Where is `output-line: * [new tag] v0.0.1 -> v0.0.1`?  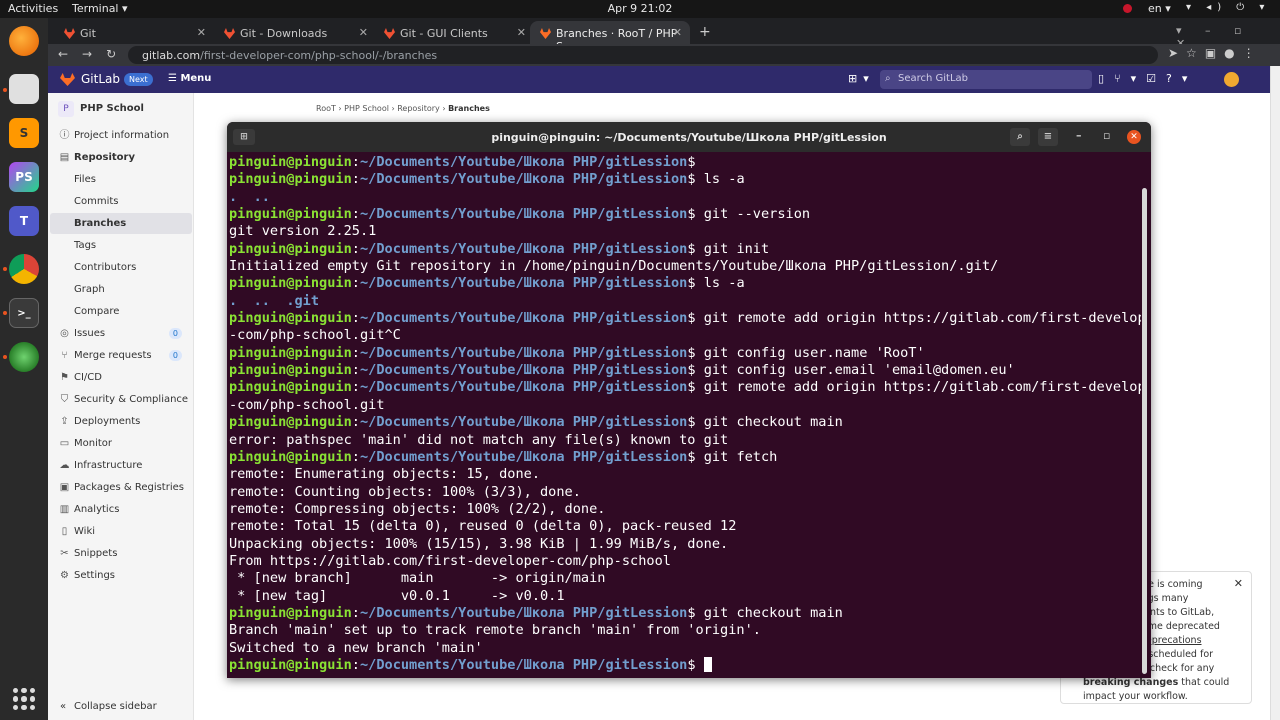
output-line: * [new tag] v0.0.1 -> v0.0.1 is located at coordinates (397, 595).